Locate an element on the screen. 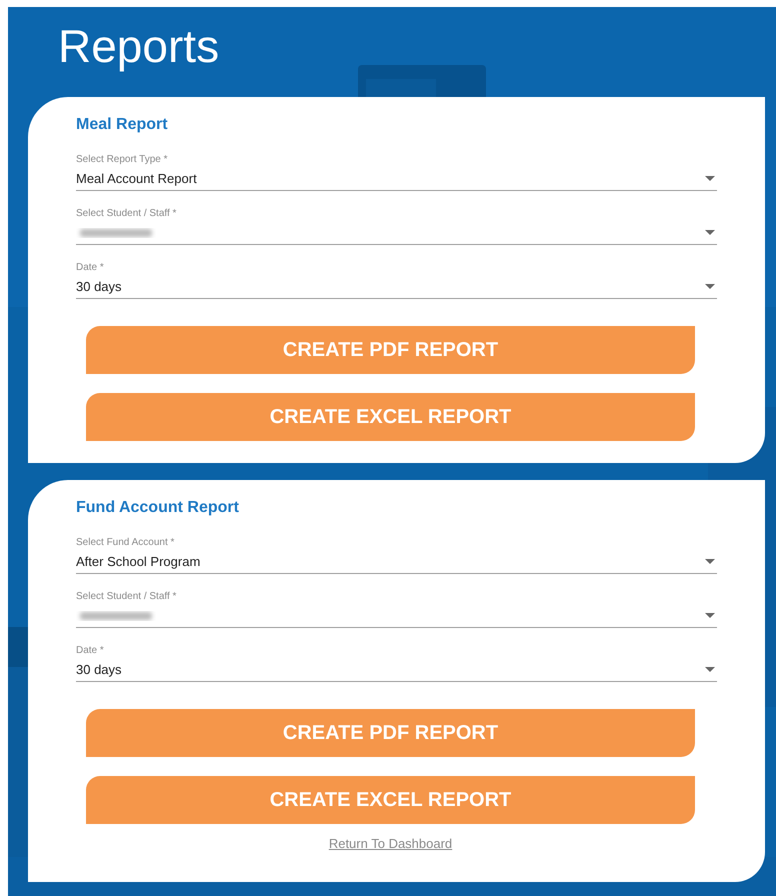 This screenshot has height=896, width=776. select-field: Meal Account Report is located at coordinates (396, 180).